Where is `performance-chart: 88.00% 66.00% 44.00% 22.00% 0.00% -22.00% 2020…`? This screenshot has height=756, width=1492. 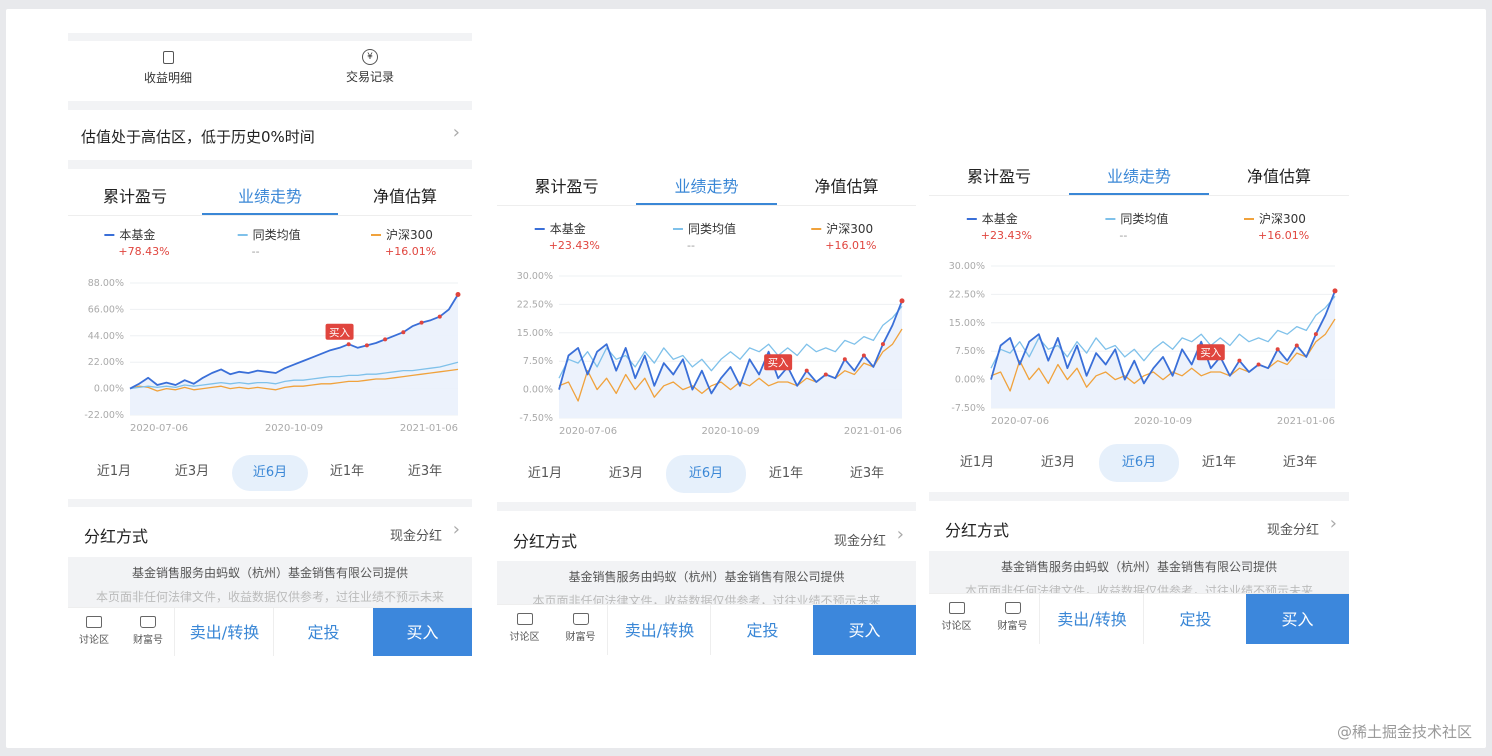 performance-chart: 88.00% 66.00% 44.00% 22.00% 0.00% -22.00% 2020… is located at coordinates (272, 356).